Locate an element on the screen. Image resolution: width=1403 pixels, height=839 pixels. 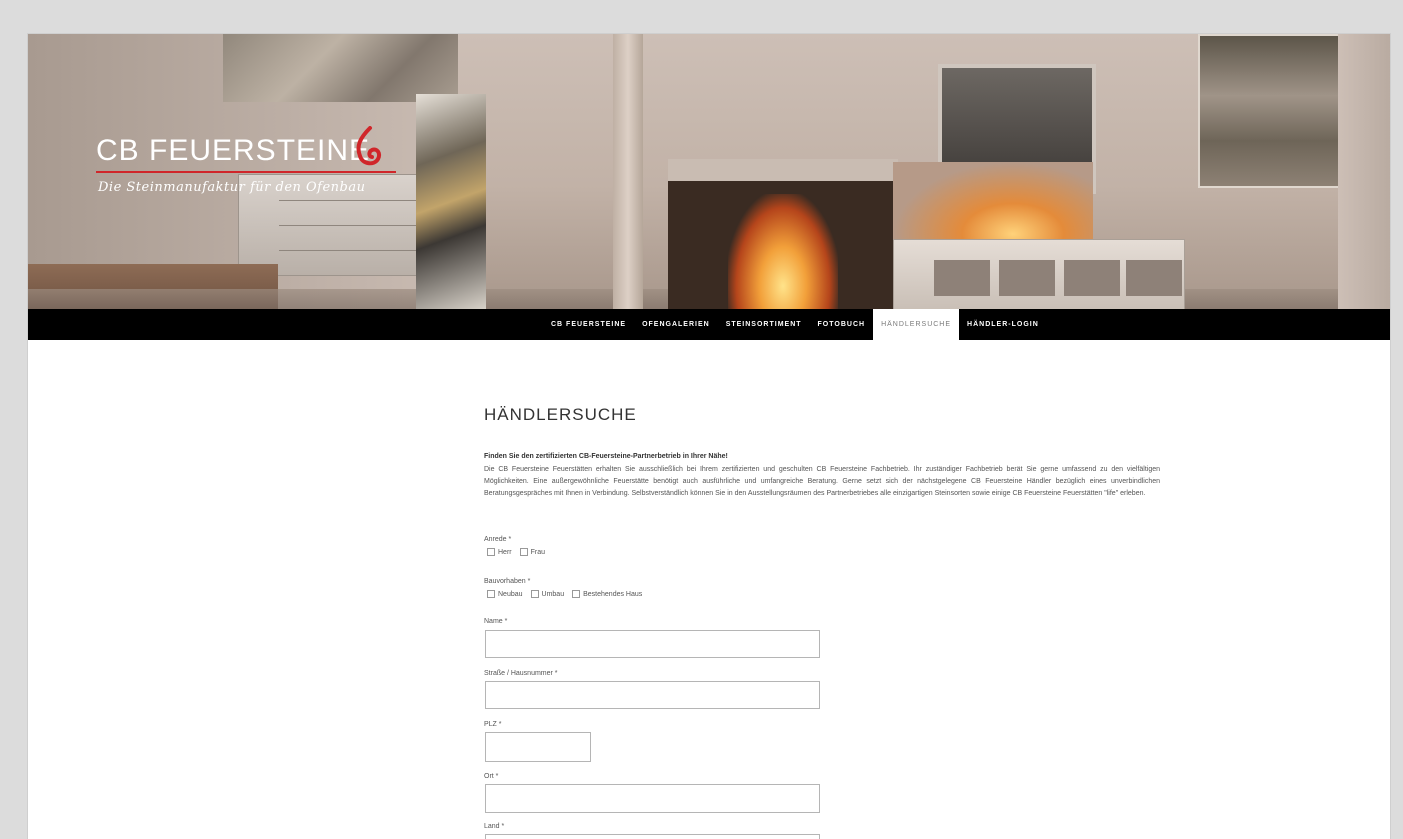
banner-artwork-top is located at coordinates (340, 68).